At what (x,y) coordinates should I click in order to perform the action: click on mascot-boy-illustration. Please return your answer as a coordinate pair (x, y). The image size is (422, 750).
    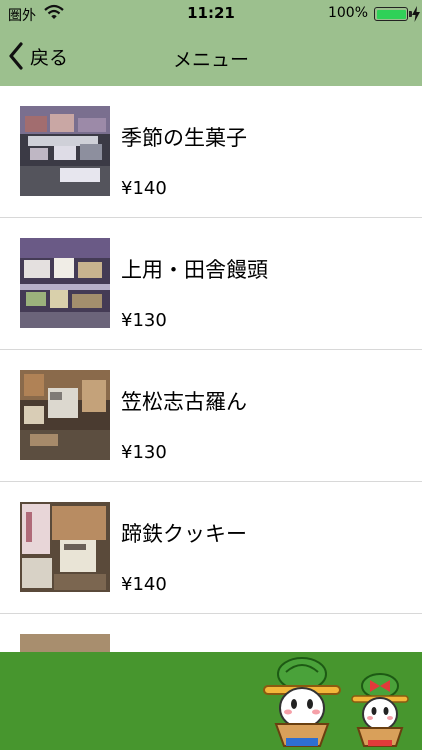
    Looking at the image, I should click on (302, 702).